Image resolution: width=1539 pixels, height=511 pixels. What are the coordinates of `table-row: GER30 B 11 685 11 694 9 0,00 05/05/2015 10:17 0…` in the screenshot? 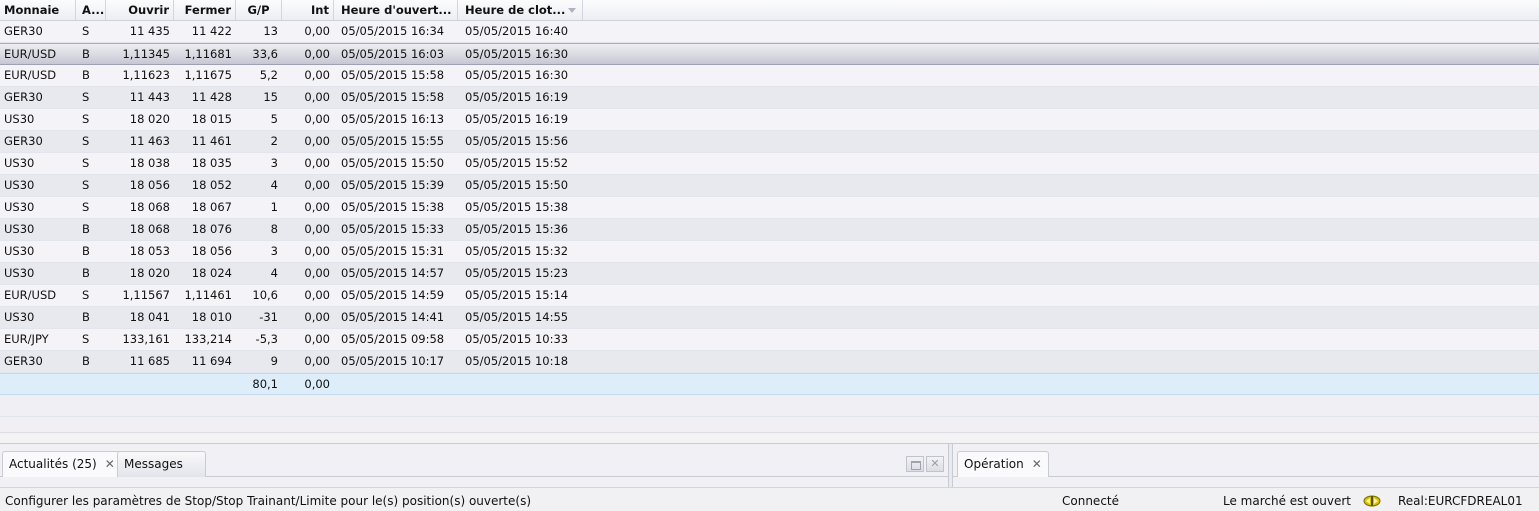 It's located at (769, 362).